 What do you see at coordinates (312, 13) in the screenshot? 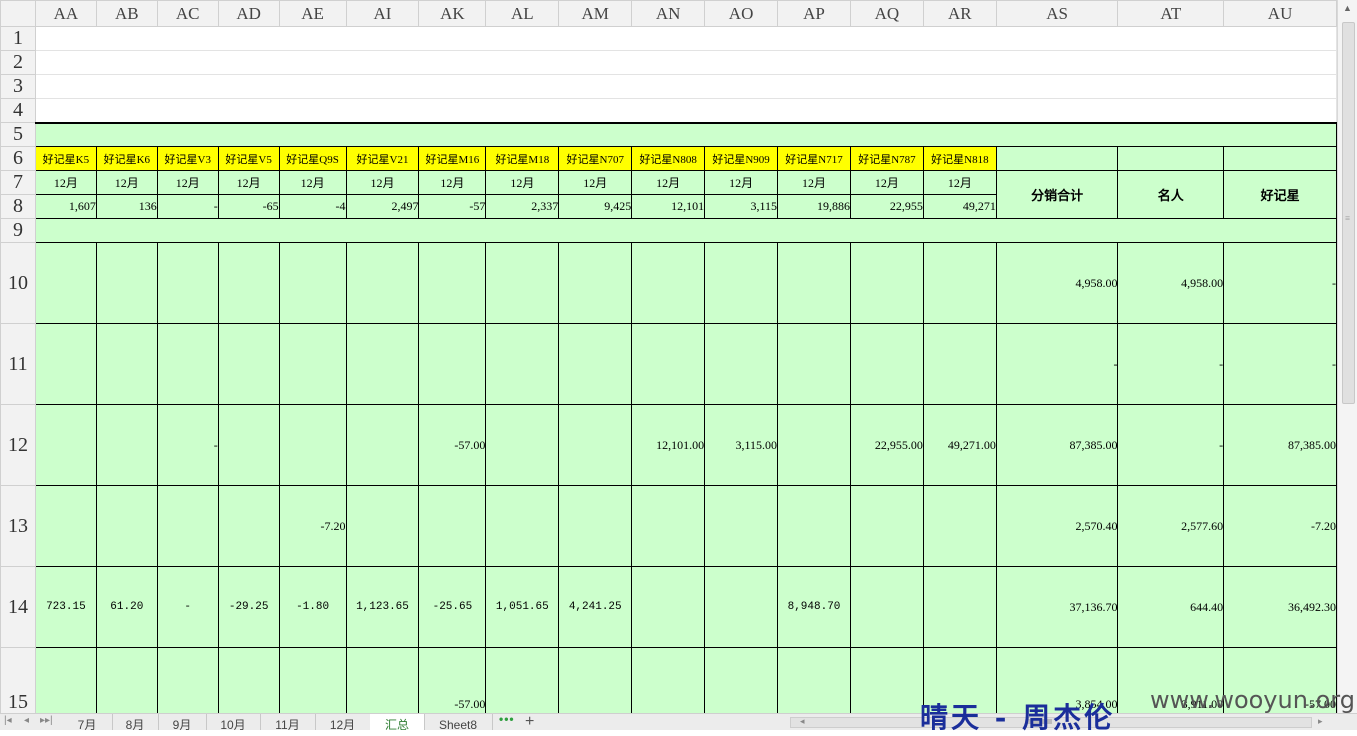
I see `col-header-AE: AE` at bounding box center [312, 13].